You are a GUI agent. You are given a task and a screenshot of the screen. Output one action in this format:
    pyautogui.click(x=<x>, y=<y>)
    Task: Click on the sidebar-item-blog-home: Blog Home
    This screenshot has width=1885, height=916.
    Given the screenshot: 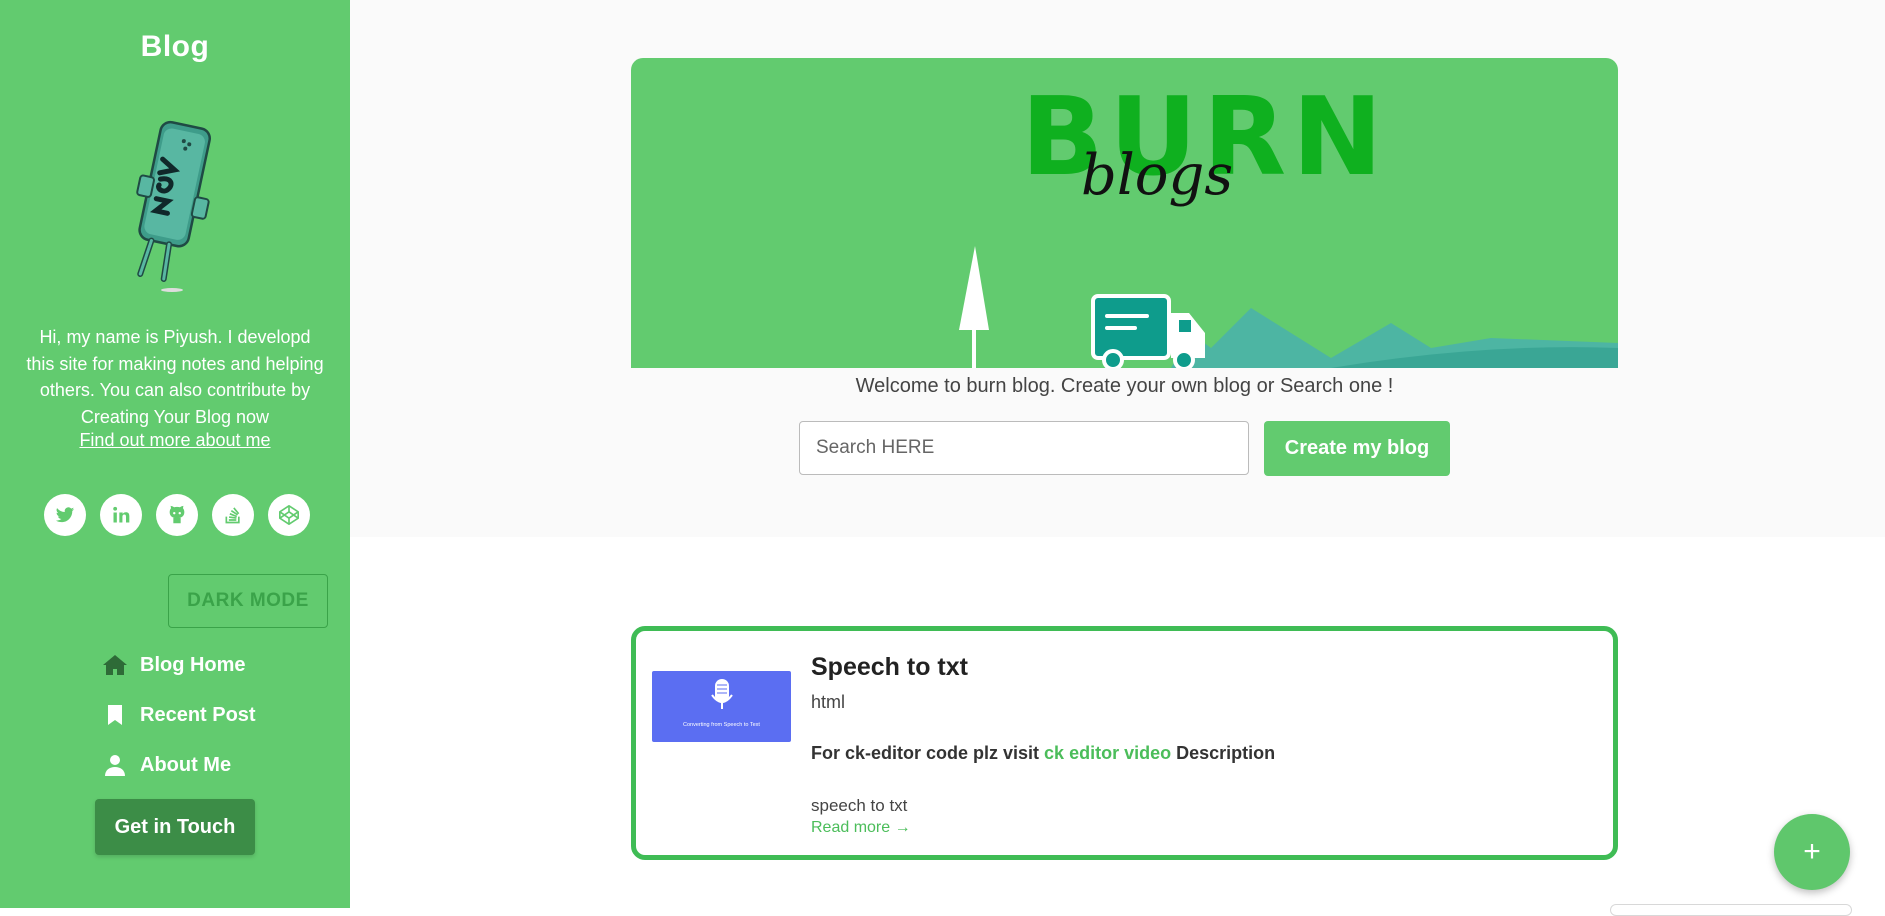 What is the action you would take?
    pyautogui.click(x=179, y=665)
    